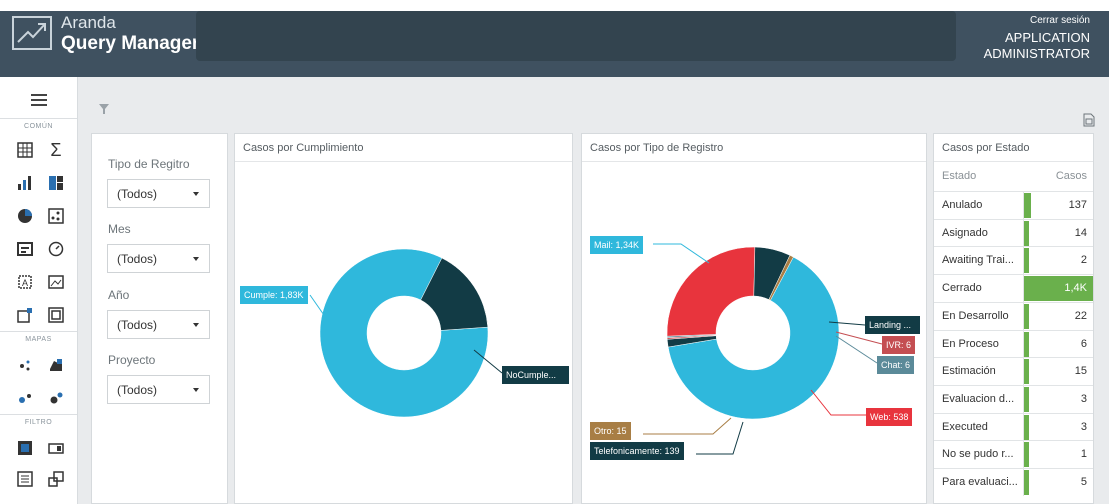 Image resolution: width=1109 pixels, height=504 pixels. I want to click on data-label-mail: Mail: 1,34K, so click(617, 245).